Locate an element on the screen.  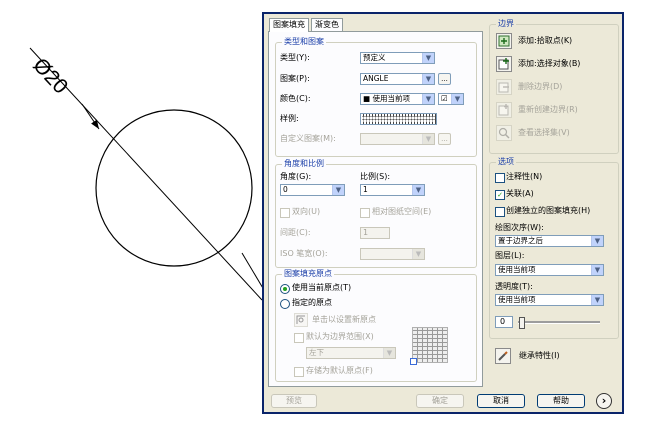
origin-preview-icon is located at coordinates (429, 346).